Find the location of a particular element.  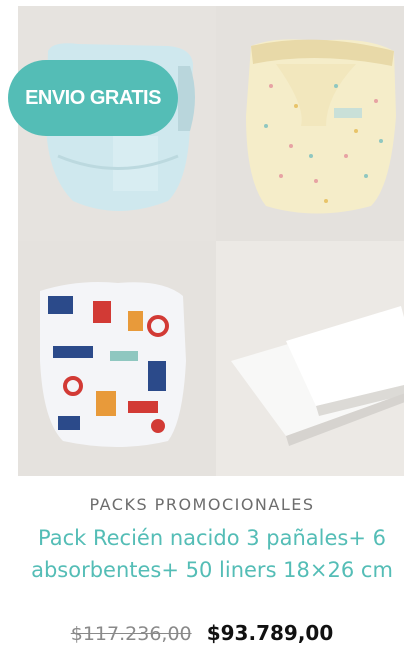

original-price: $117.236,00 is located at coordinates (131, 634).